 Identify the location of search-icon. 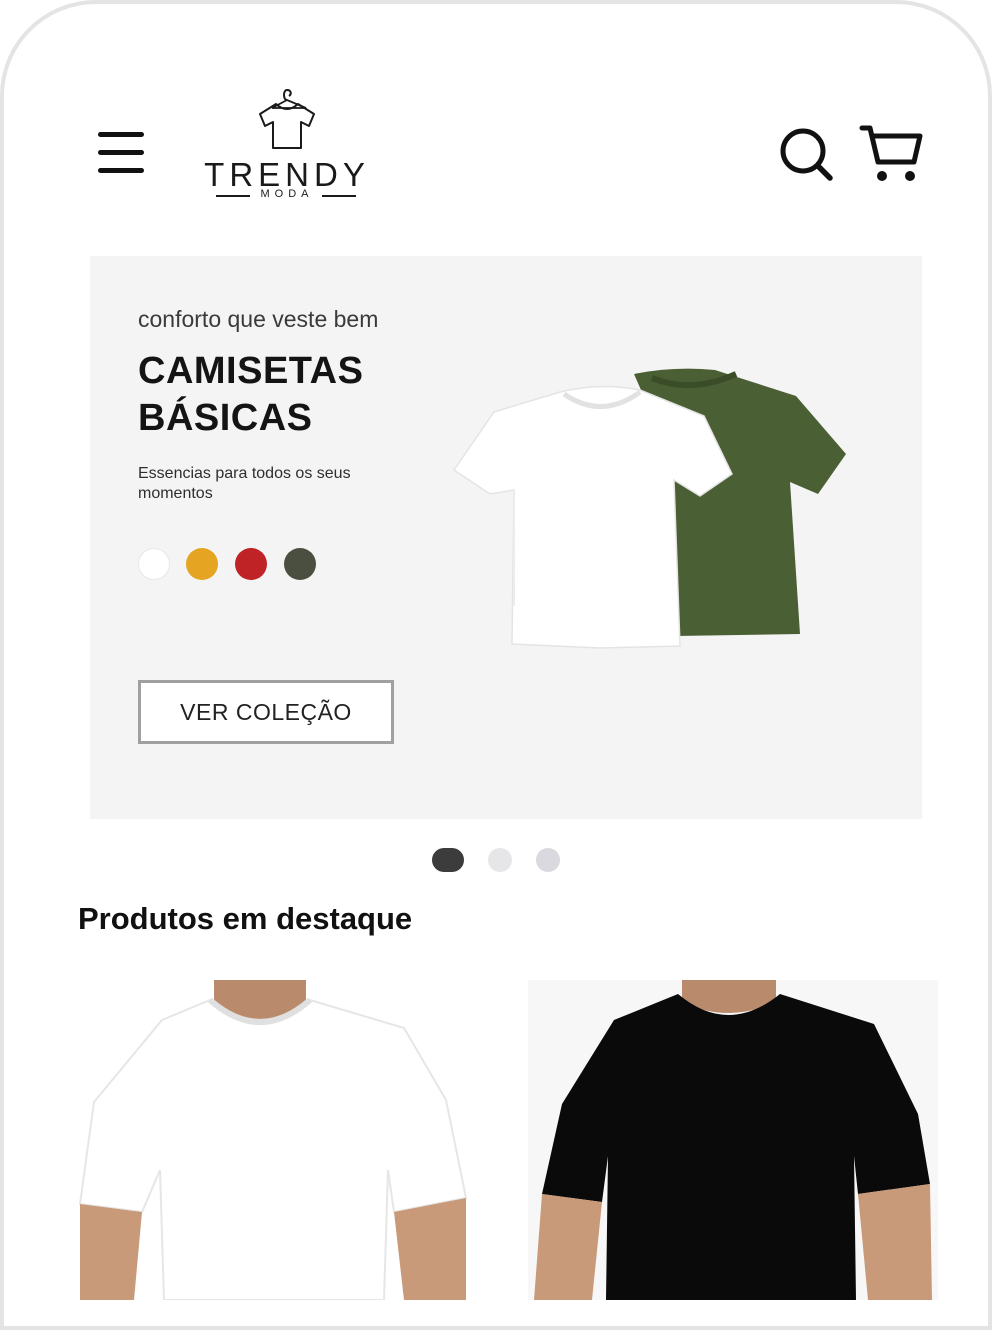
(806, 154).